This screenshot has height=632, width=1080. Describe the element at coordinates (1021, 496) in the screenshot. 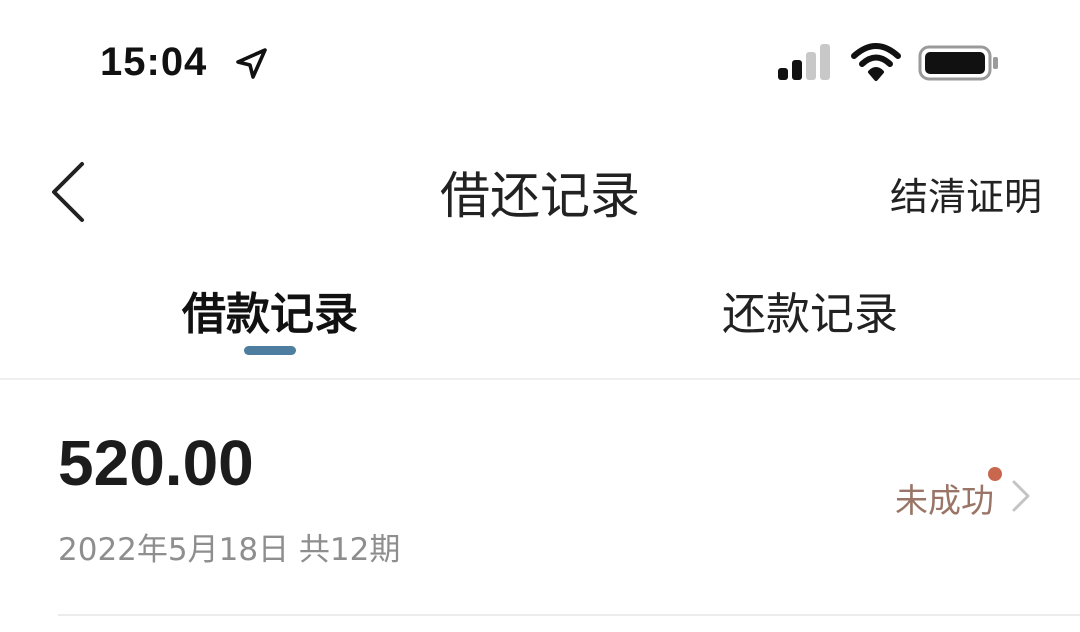

I see `chevron-right-icon` at that location.